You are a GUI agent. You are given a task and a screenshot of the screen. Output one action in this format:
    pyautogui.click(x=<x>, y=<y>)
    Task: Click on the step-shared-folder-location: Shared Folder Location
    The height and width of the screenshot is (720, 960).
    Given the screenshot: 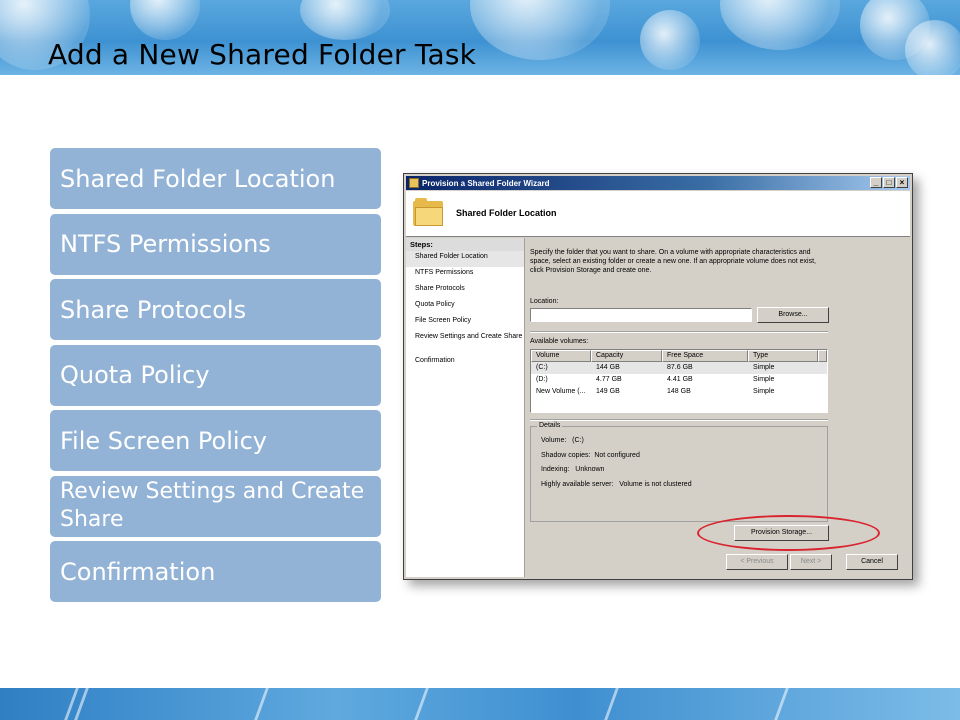 What is the action you would take?
    pyautogui.click(x=215, y=178)
    